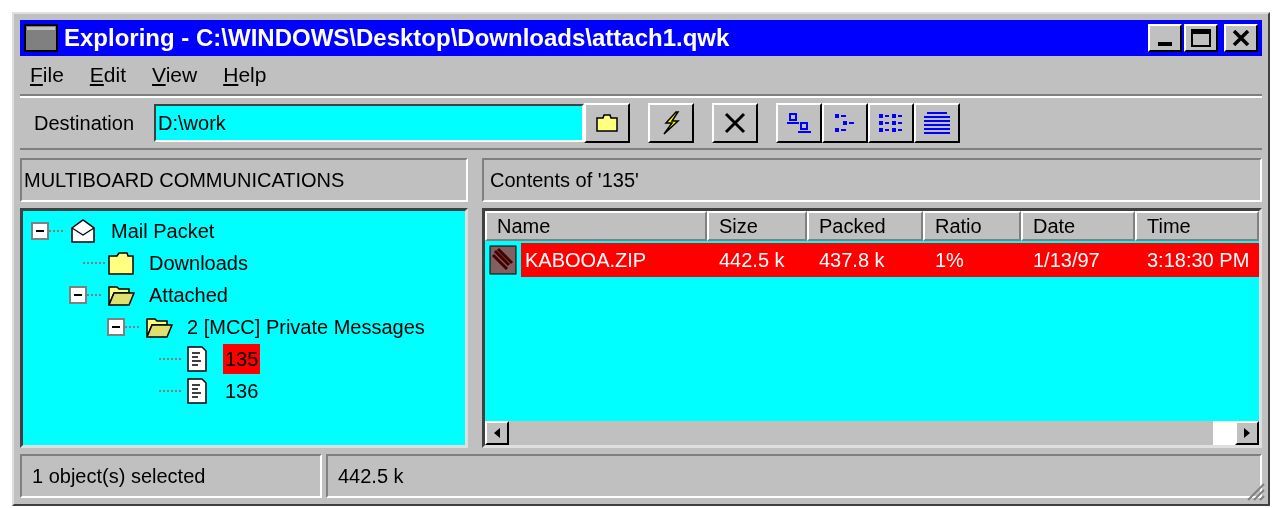 The width and height of the screenshot is (1276, 508). I want to click on table-cell: 3:18:30 PM, so click(1197, 260).